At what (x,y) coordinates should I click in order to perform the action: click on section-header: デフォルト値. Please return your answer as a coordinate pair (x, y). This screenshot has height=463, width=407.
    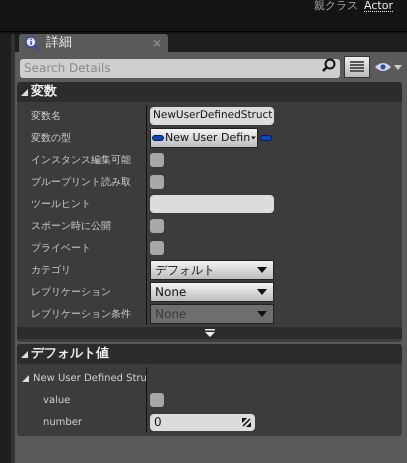
    Looking at the image, I should click on (209, 354).